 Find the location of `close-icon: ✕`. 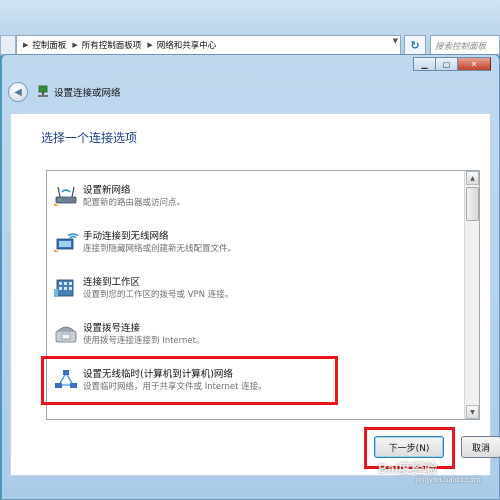

close-icon: ✕ is located at coordinates (474, 64).